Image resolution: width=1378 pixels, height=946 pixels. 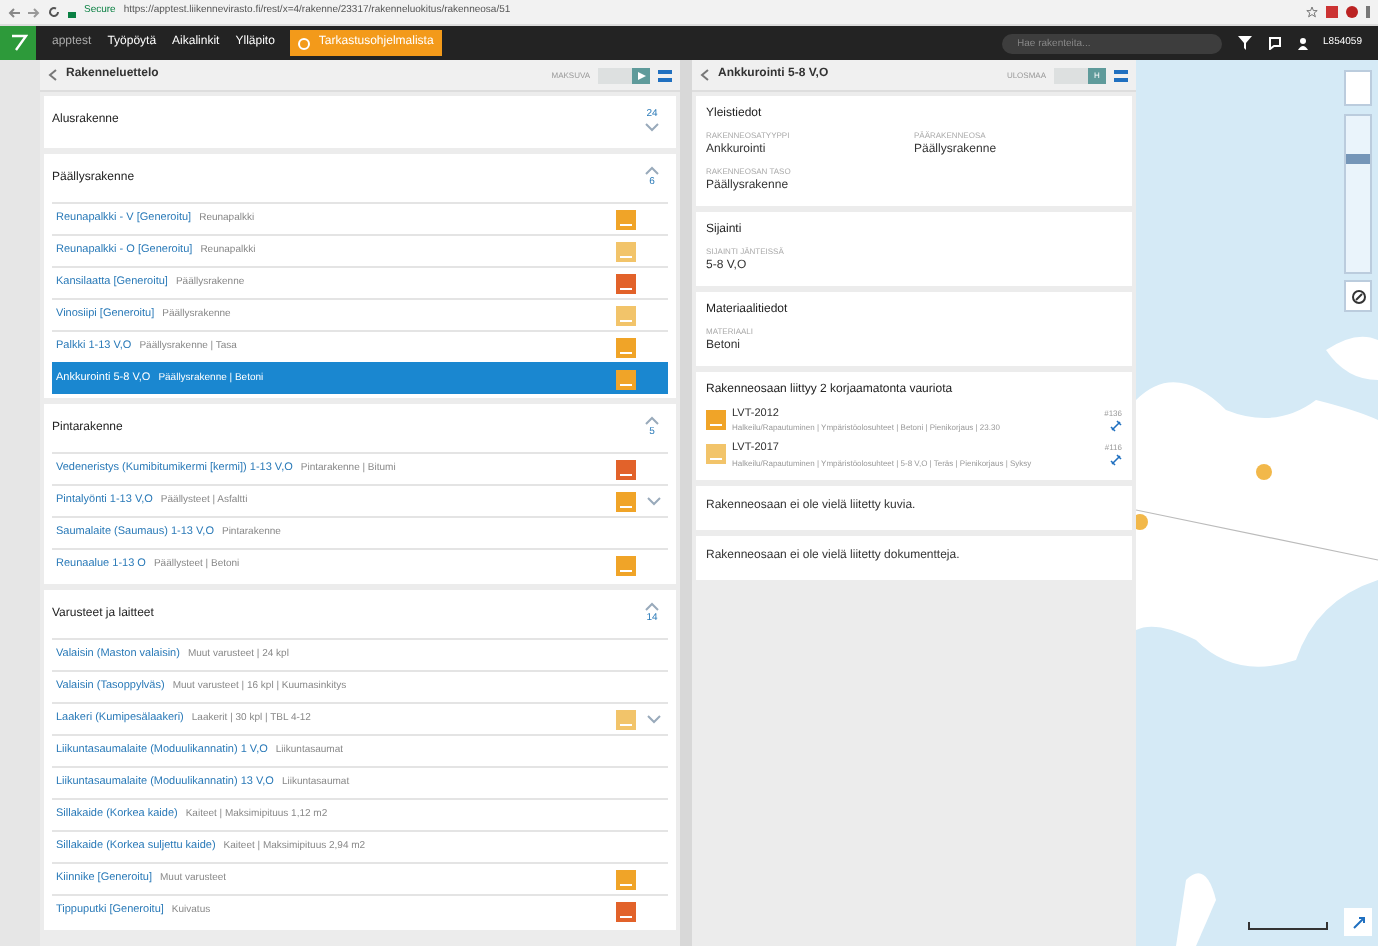 What do you see at coordinates (1352, 12) in the screenshot?
I see `shield-icon` at bounding box center [1352, 12].